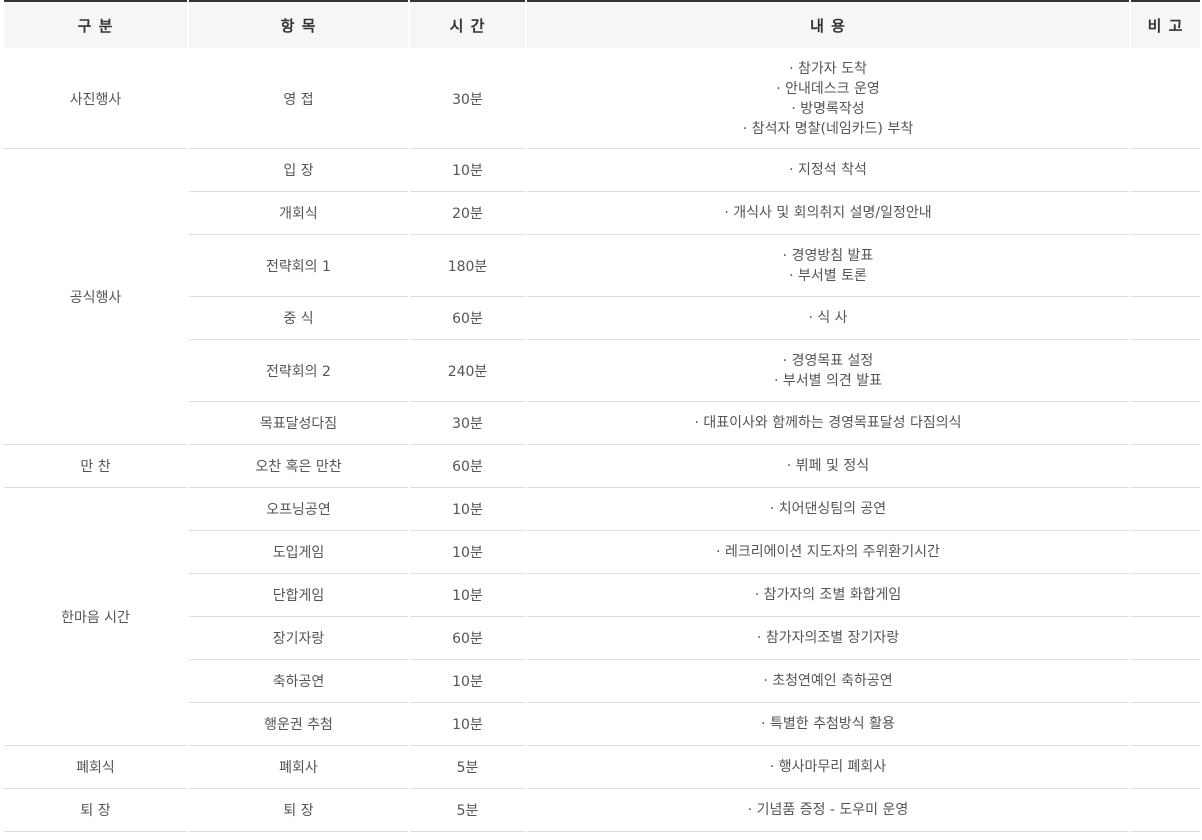  I want to click on item-cell: 축하공연, so click(298, 681).